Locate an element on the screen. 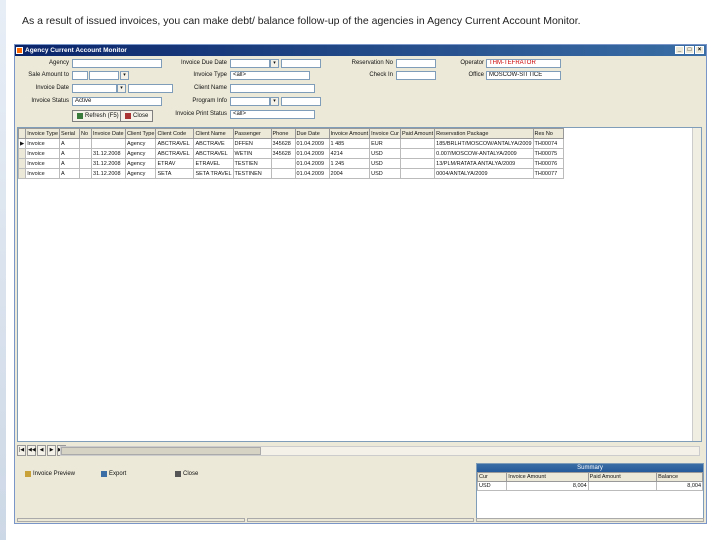  cell: TESTINEN is located at coordinates (252, 173).